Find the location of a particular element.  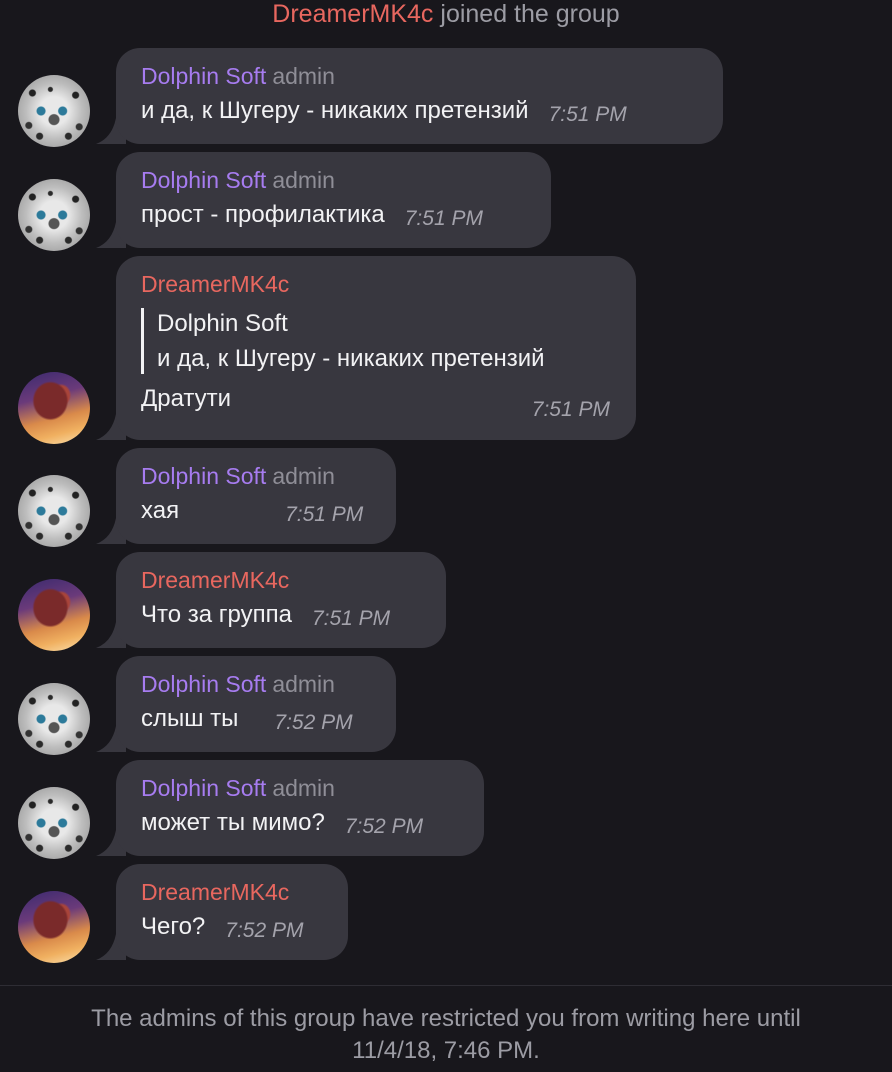

message-row: Dolphin Soft admin может ты мимо? 7:52 PM is located at coordinates (446, 809).